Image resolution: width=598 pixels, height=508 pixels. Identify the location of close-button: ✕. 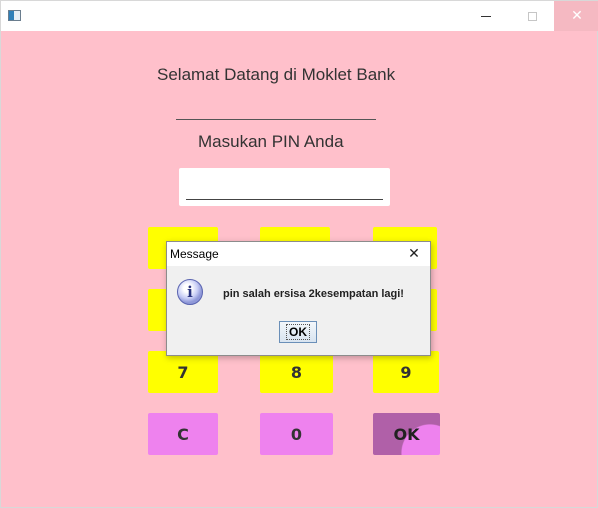
(576, 16).